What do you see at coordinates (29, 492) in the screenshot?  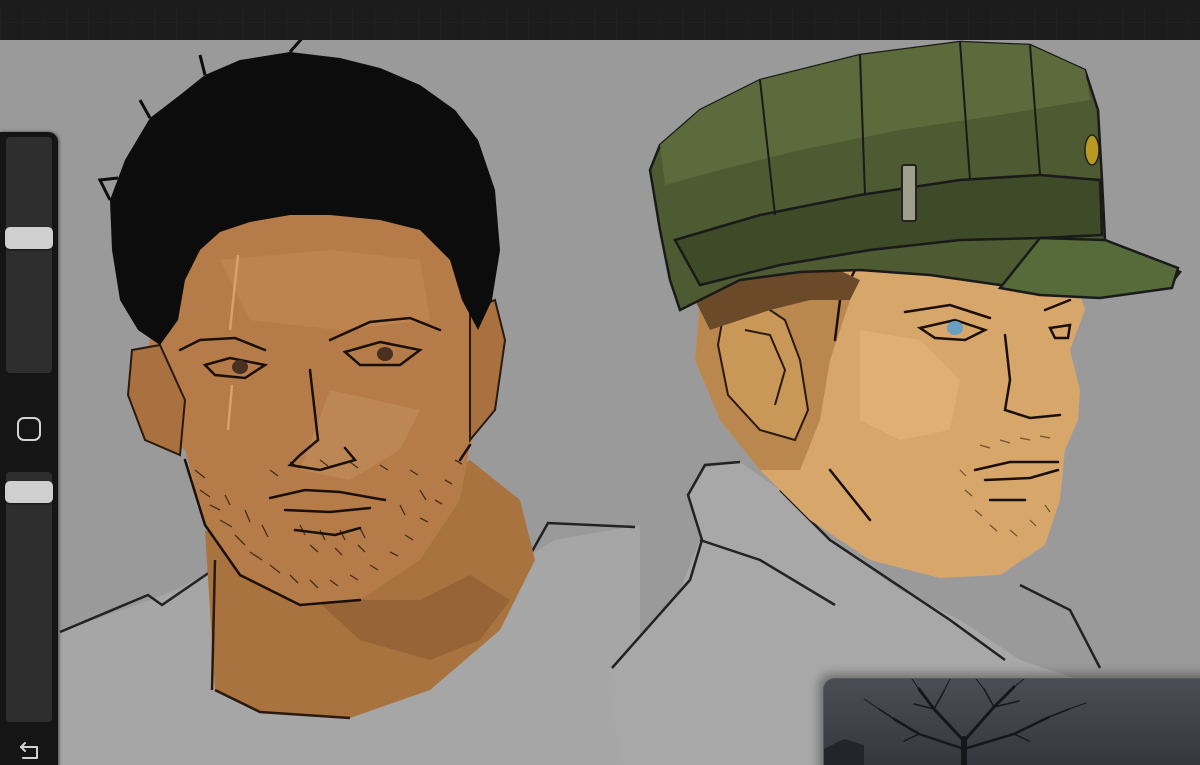 I see `brush-opacity-slider-thumb` at bounding box center [29, 492].